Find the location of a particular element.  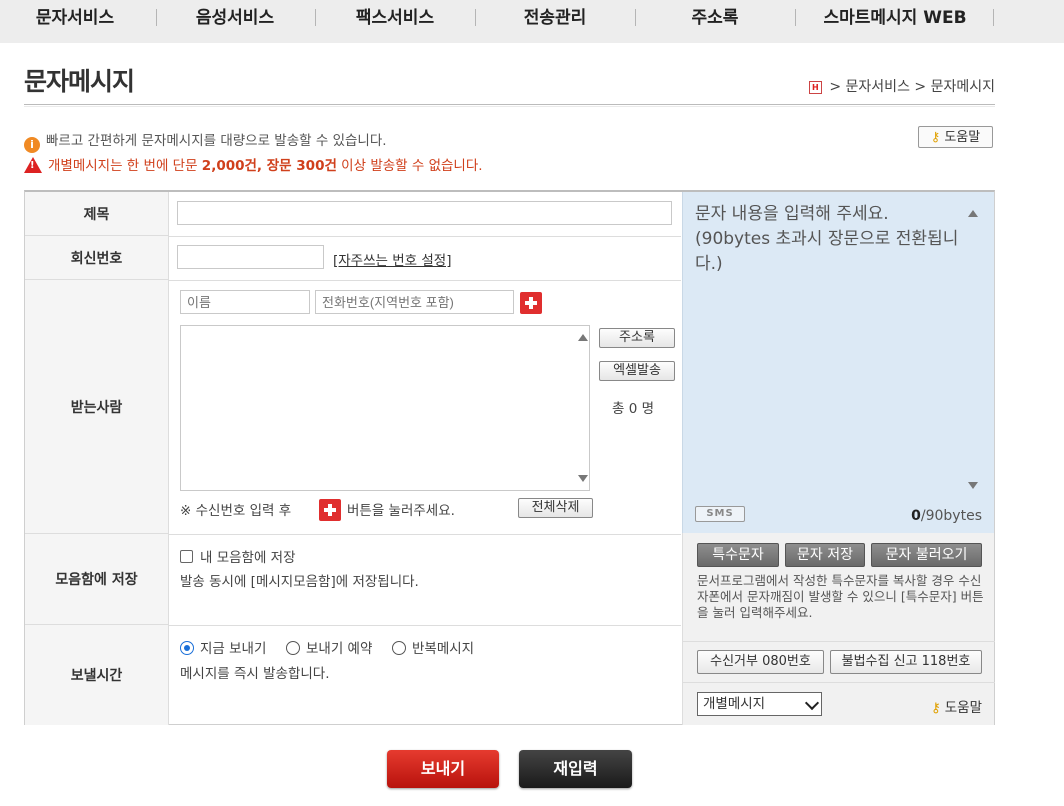

message-help-link: ⚷ 도움말 is located at coordinates (956, 706).